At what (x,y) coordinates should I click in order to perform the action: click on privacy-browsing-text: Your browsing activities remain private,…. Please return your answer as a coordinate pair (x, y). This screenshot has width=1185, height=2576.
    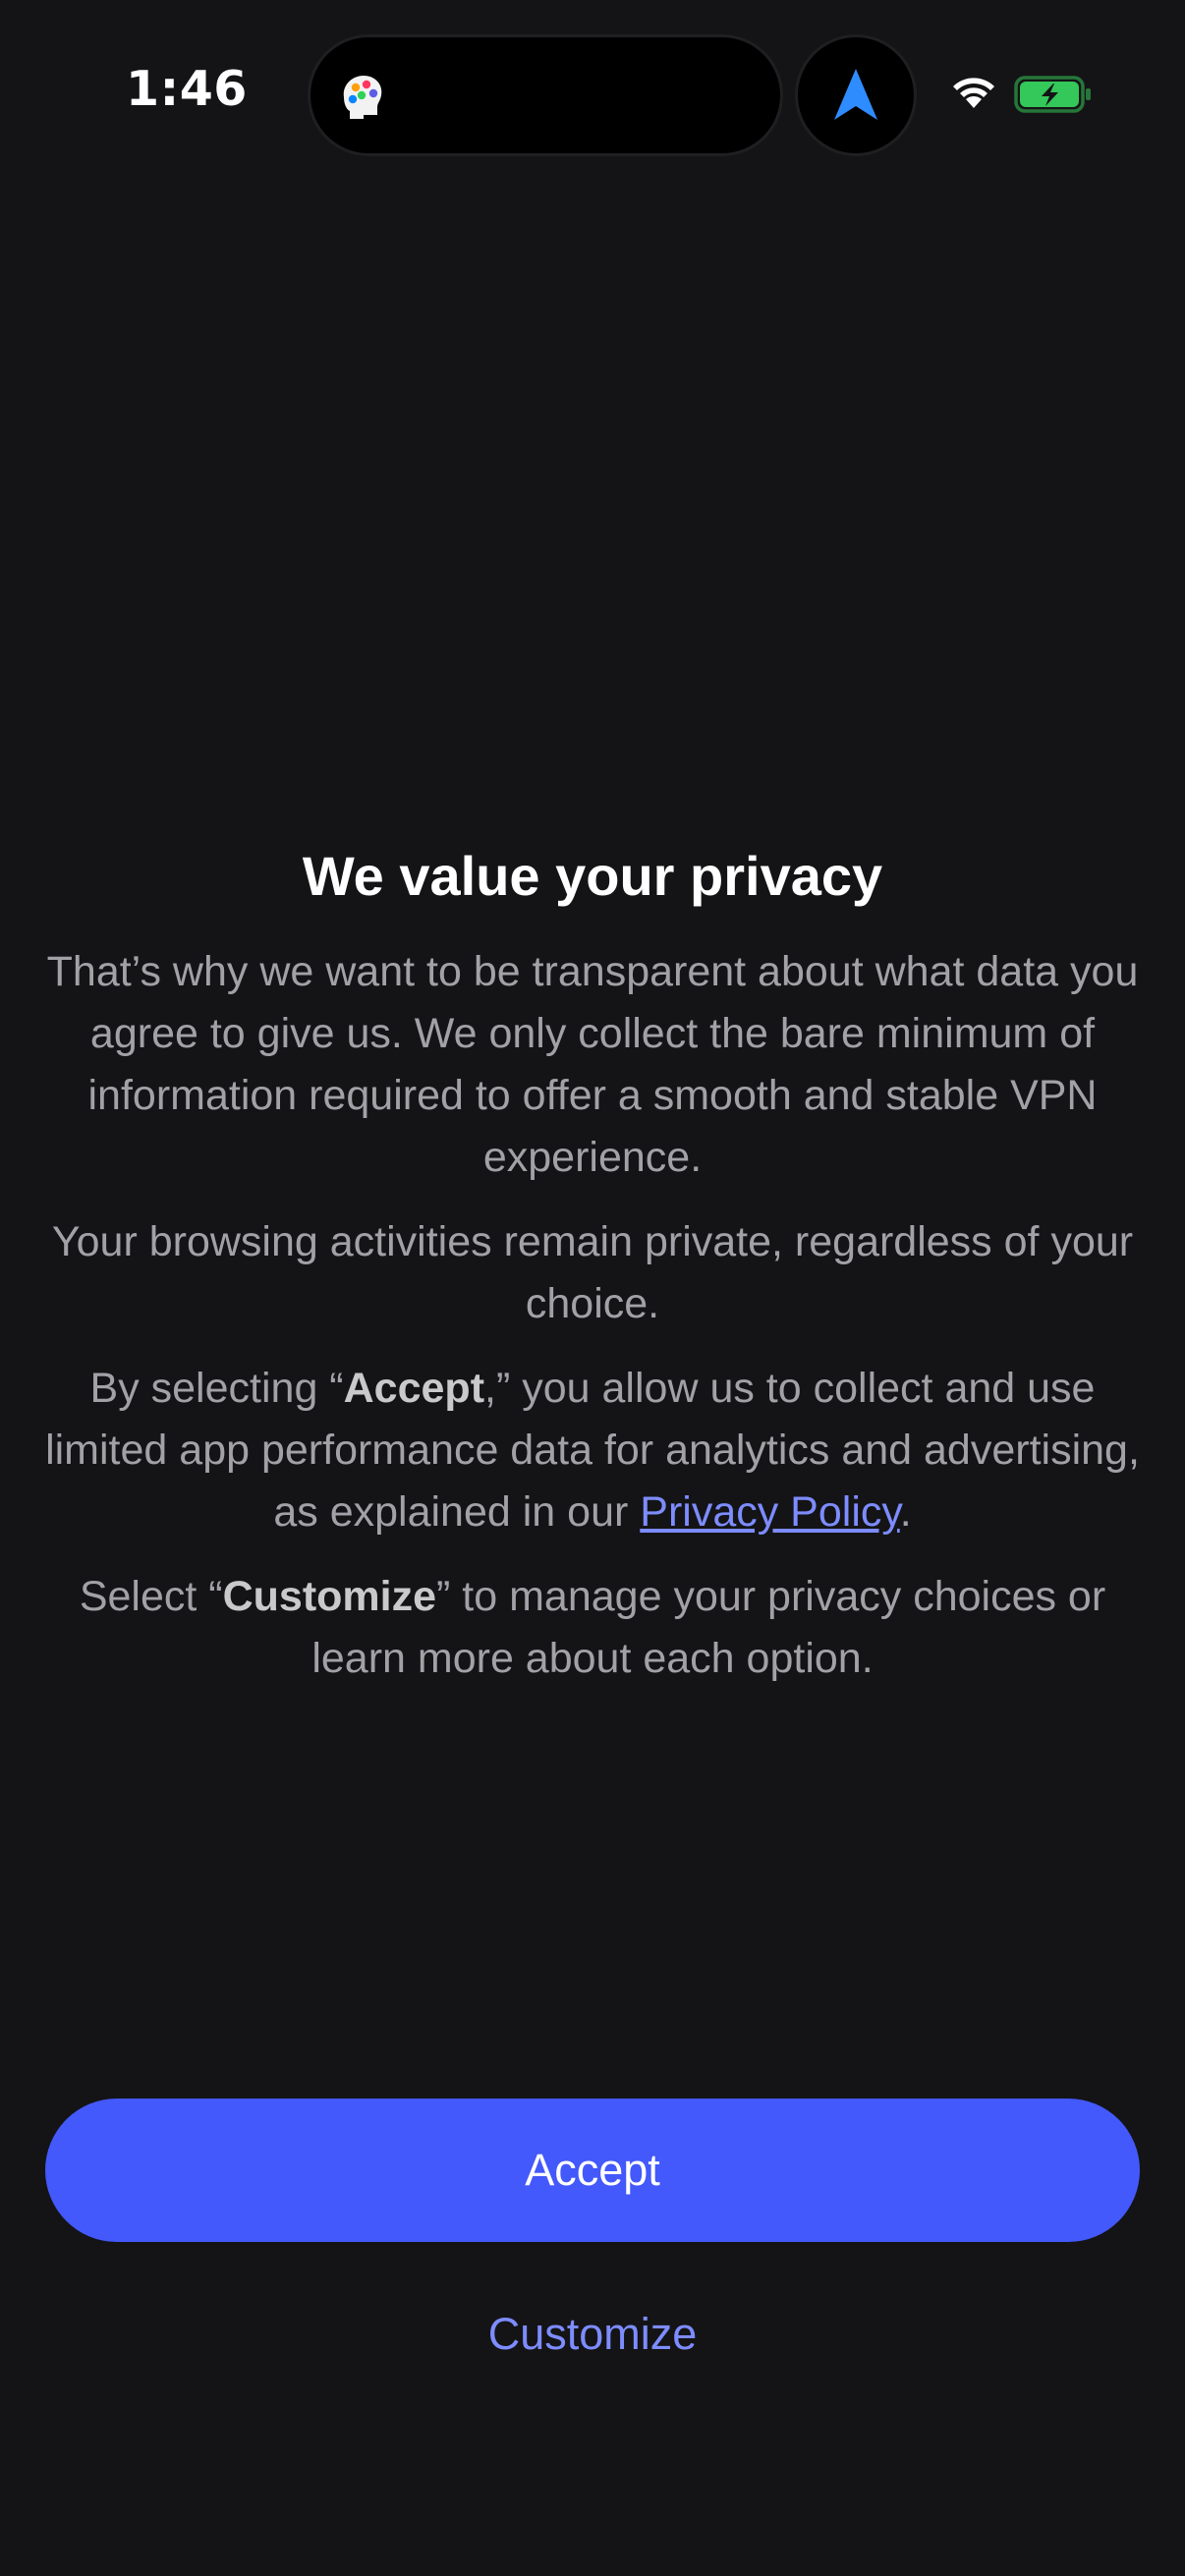
    Looking at the image, I should click on (592, 1272).